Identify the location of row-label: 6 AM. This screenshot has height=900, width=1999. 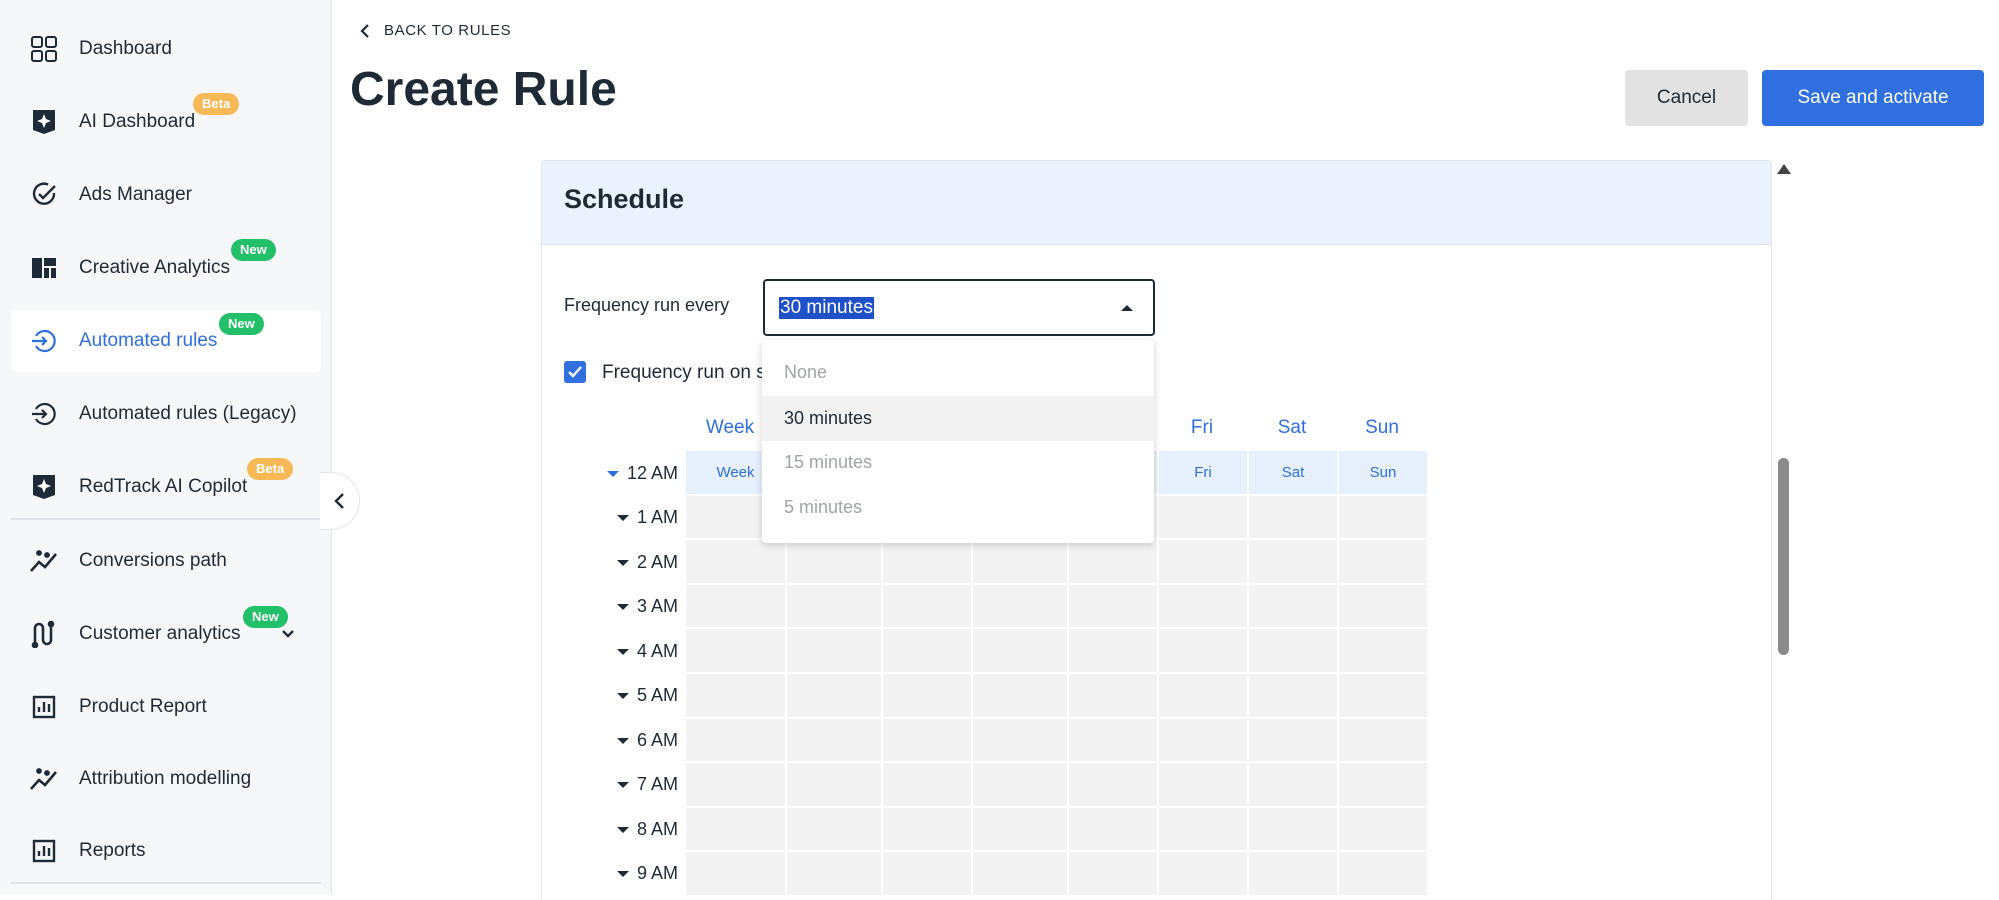
(635, 740).